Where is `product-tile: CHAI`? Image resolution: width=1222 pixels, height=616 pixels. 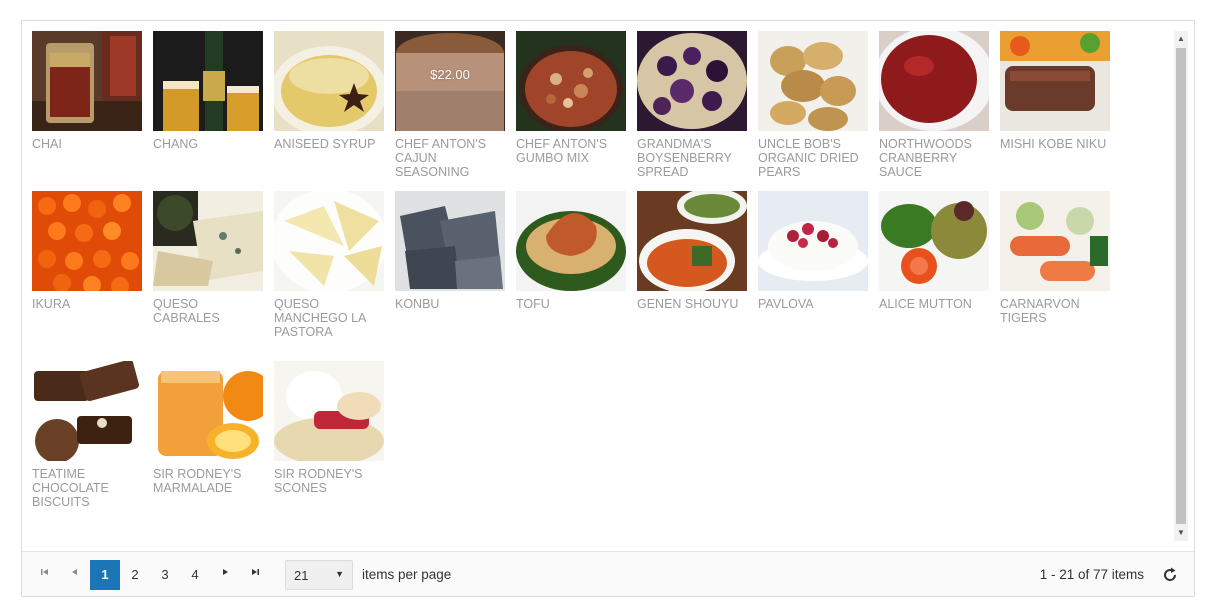
product-tile: CHAI is located at coordinates (88, 91).